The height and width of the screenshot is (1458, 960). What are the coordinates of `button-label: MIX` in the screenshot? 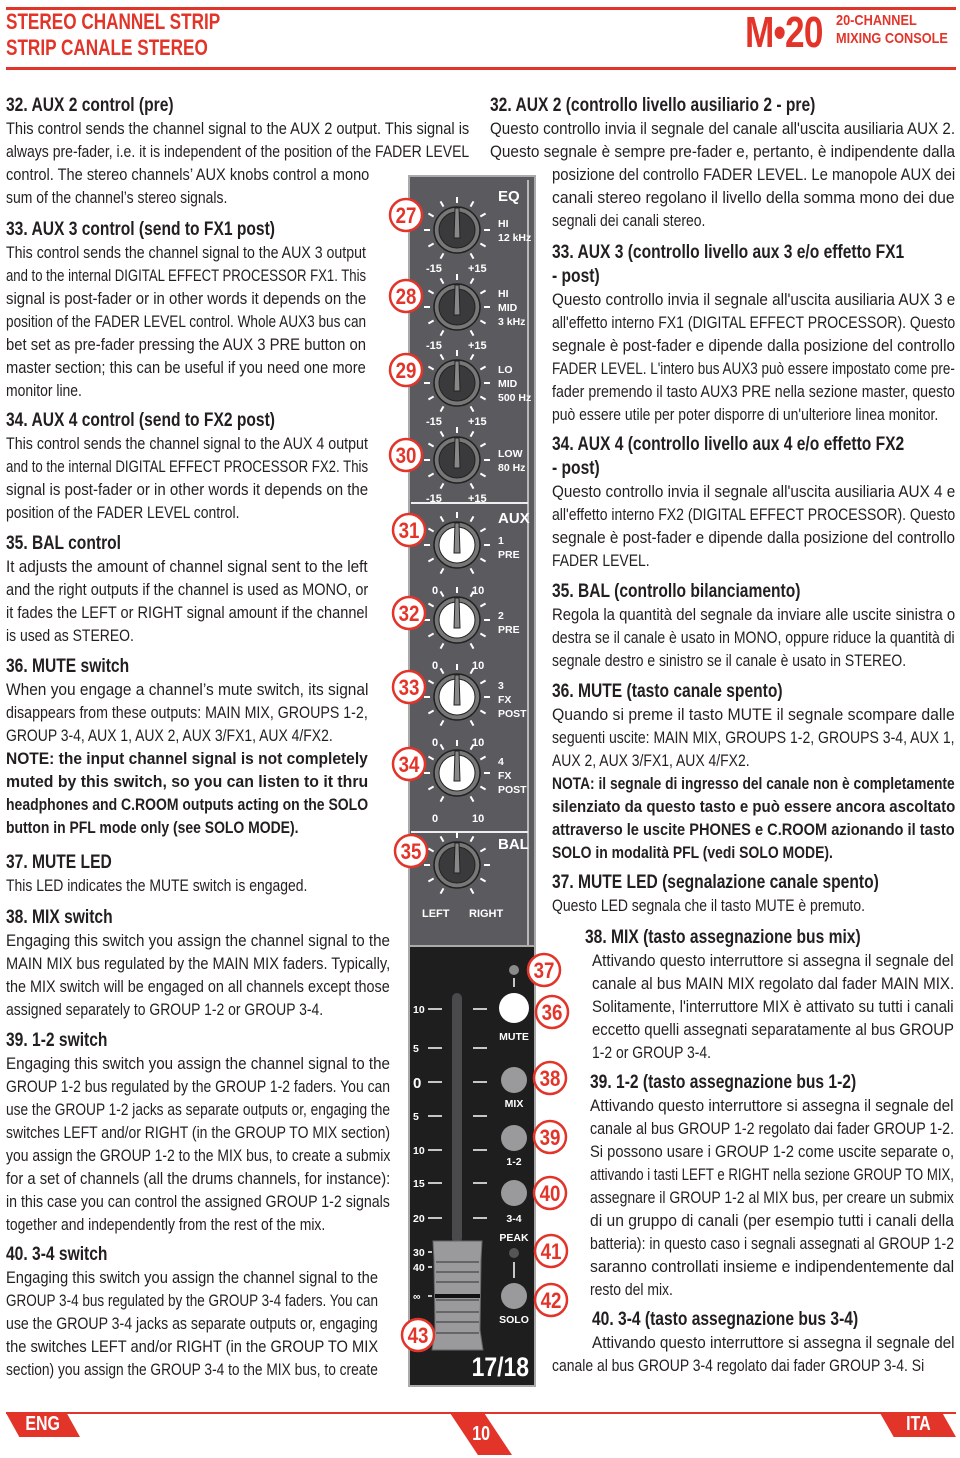 It's located at (514, 1104).